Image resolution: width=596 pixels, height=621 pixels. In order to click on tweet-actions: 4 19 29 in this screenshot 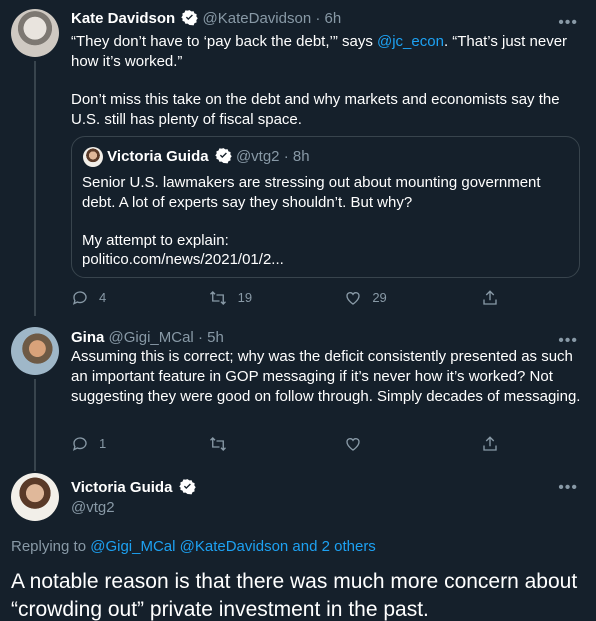, I will do `click(286, 298)`.